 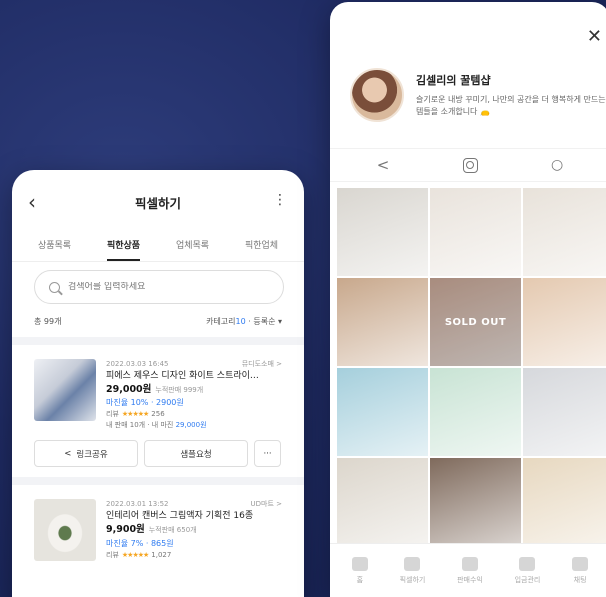 I want to click on my-sales: 내 판매 10개 · 내 마진, so click(x=141, y=424).